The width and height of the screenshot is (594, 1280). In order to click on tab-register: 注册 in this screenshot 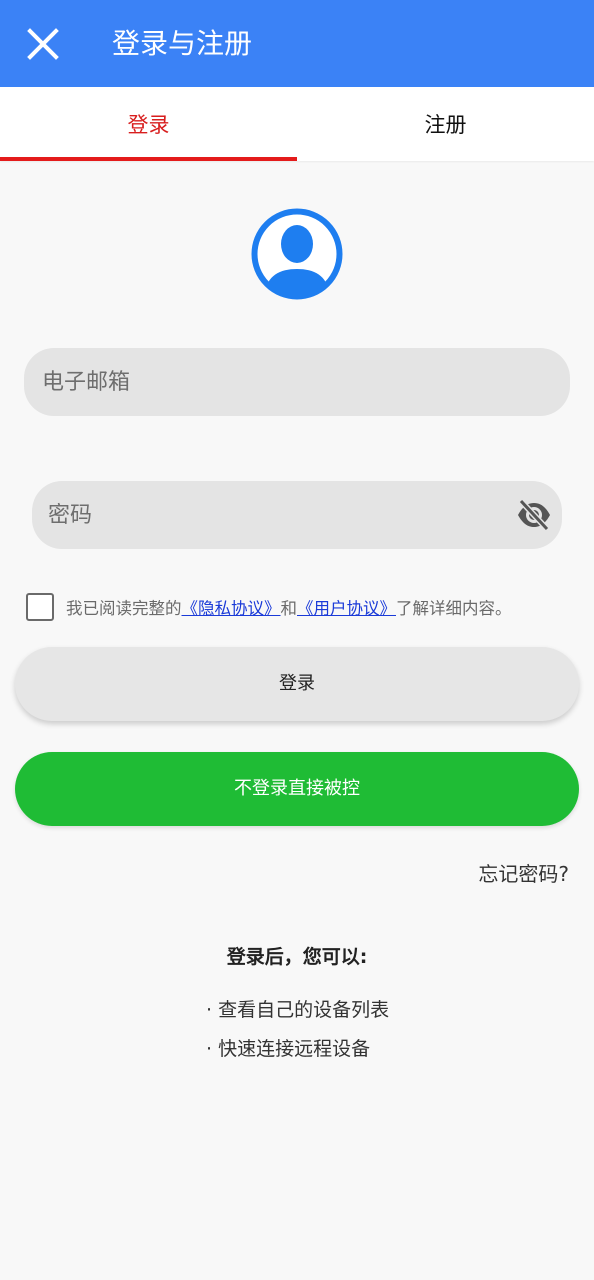, I will do `click(445, 124)`.